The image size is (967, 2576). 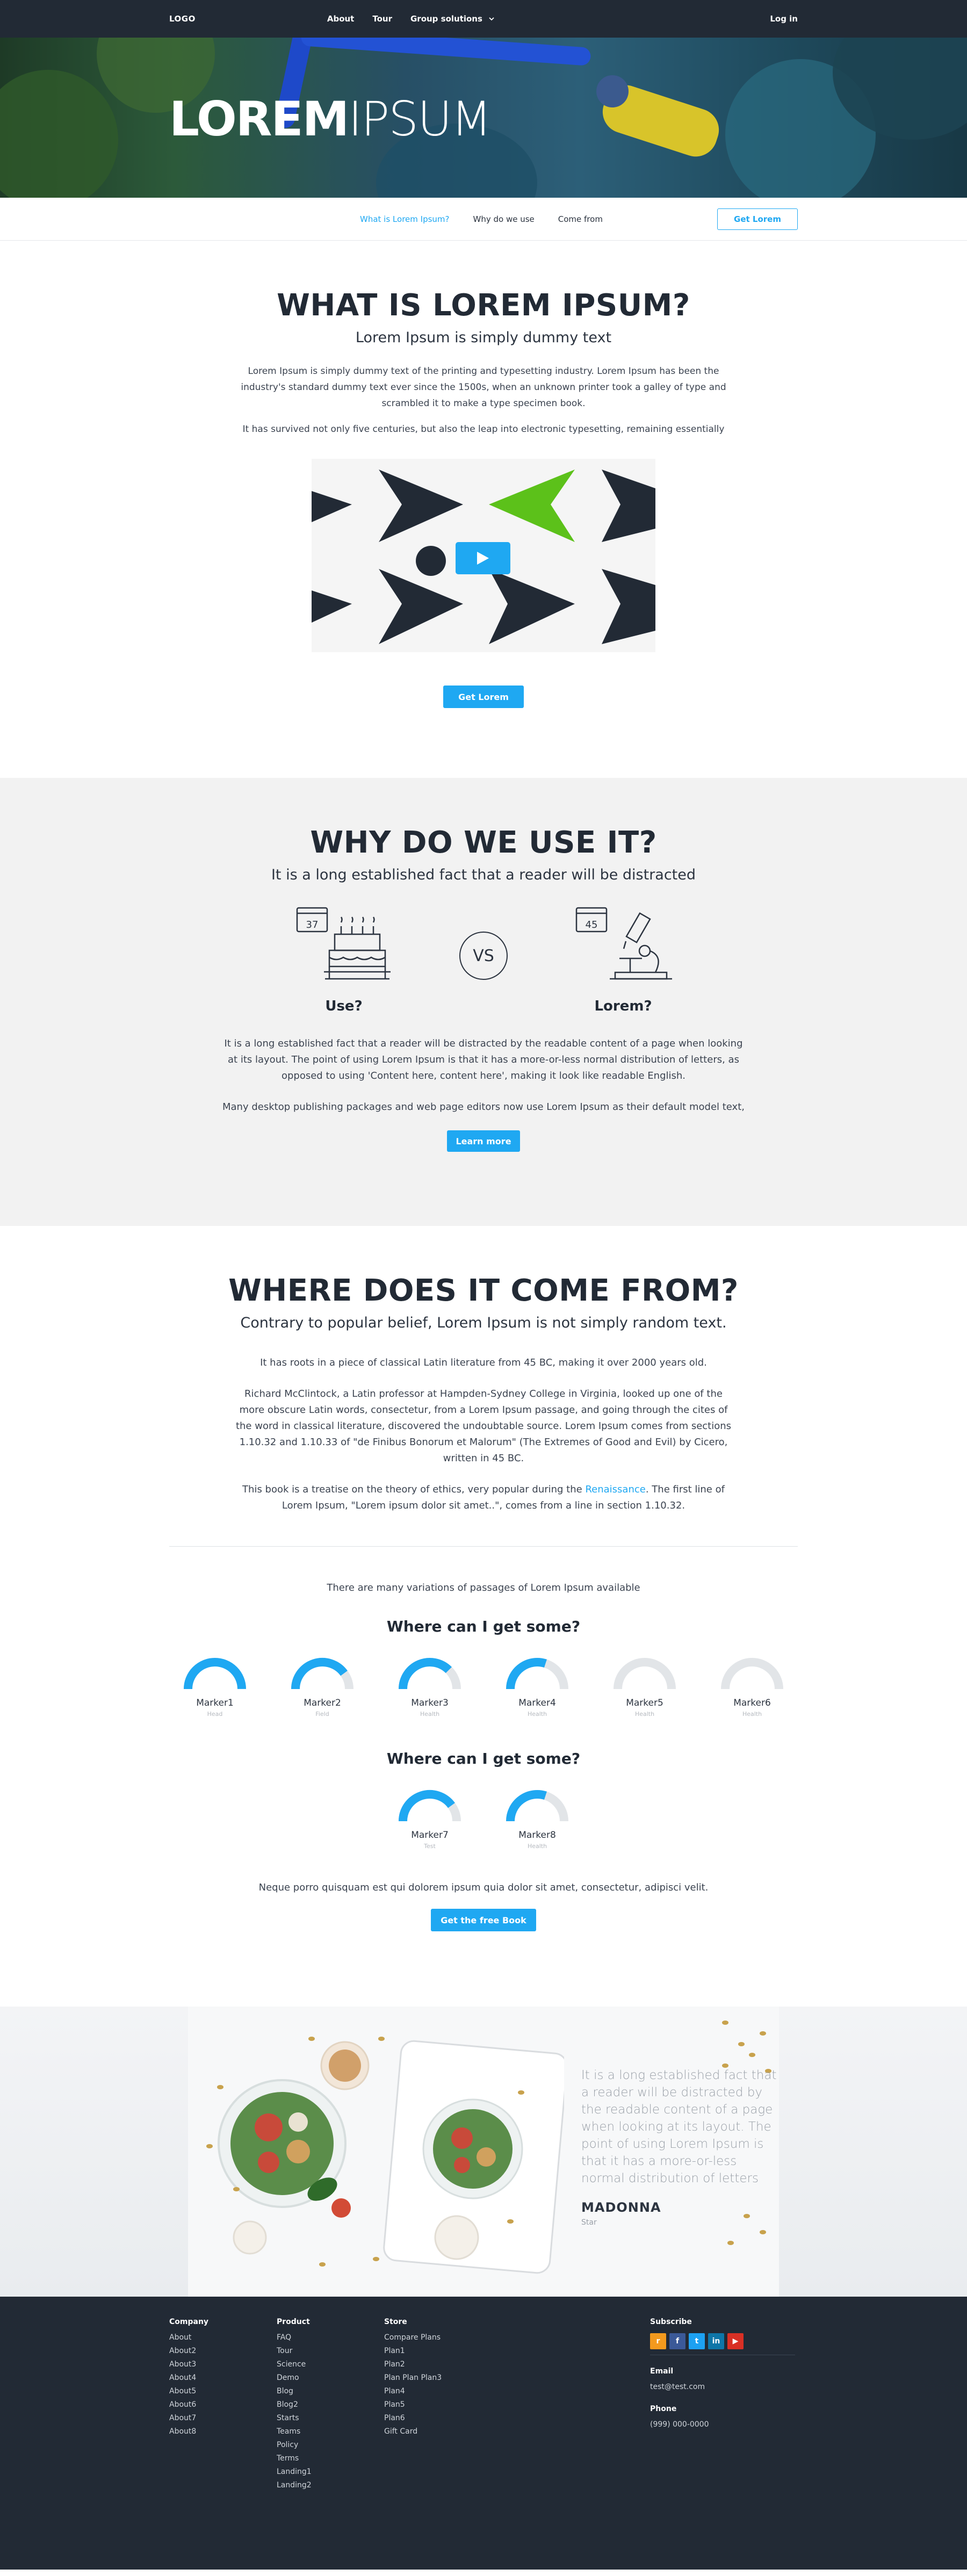 I want to click on footer-heading: Product, so click(x=294, y=2322).